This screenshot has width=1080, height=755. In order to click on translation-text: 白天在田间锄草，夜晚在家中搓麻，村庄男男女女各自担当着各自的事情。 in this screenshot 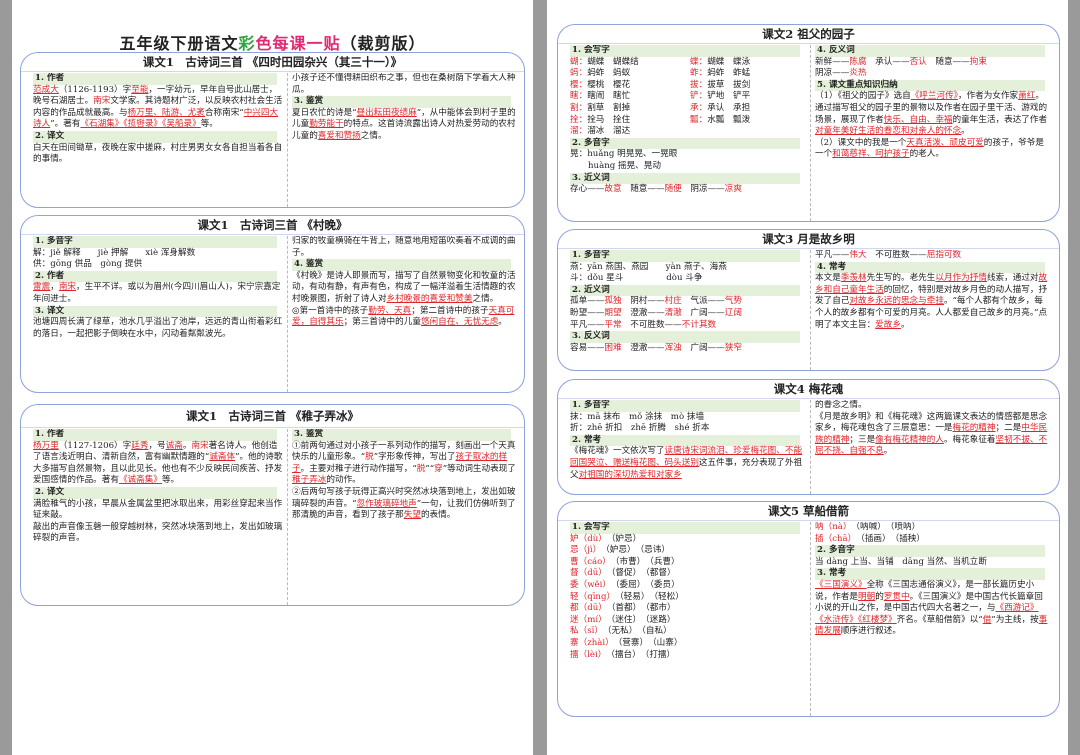, I will do `click(158, 153)`.